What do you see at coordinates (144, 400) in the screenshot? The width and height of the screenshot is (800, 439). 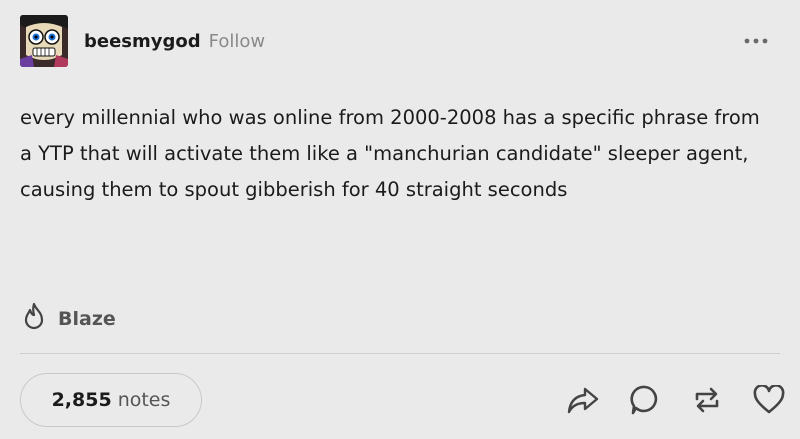 I see `notes-label: notes` at bounding box center [144, 400].